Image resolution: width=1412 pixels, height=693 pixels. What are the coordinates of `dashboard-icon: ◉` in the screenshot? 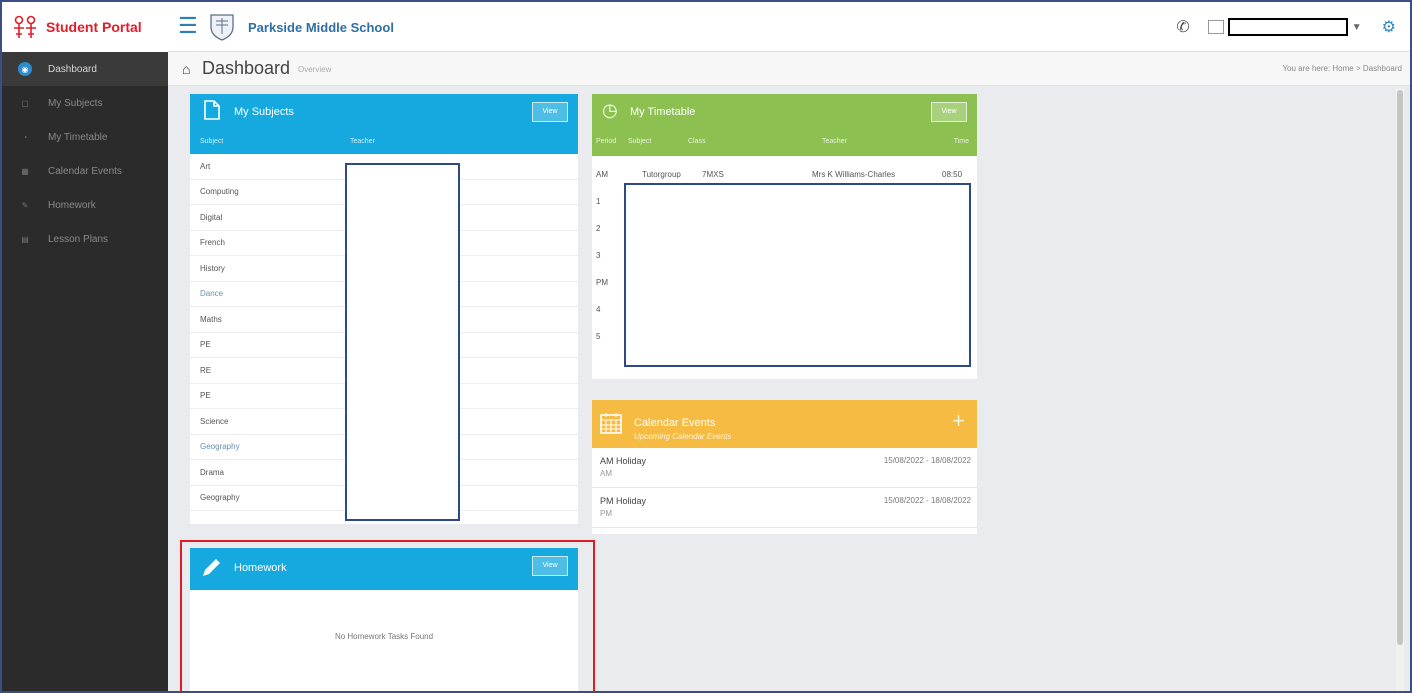 It's located at (25, 69).